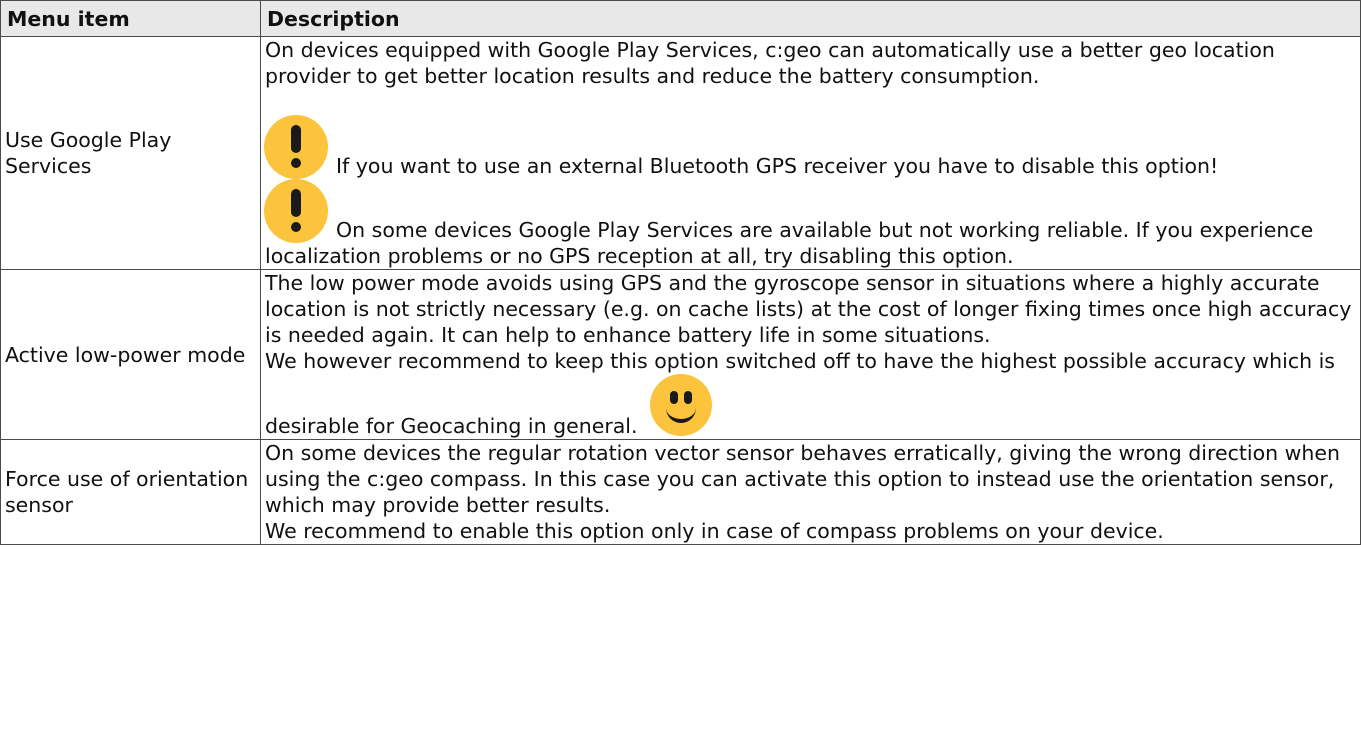 The image size is (1361, 747). Describe the element at coordinates (810, 18) in the screenshot. I see `header-description: Description` at that location.